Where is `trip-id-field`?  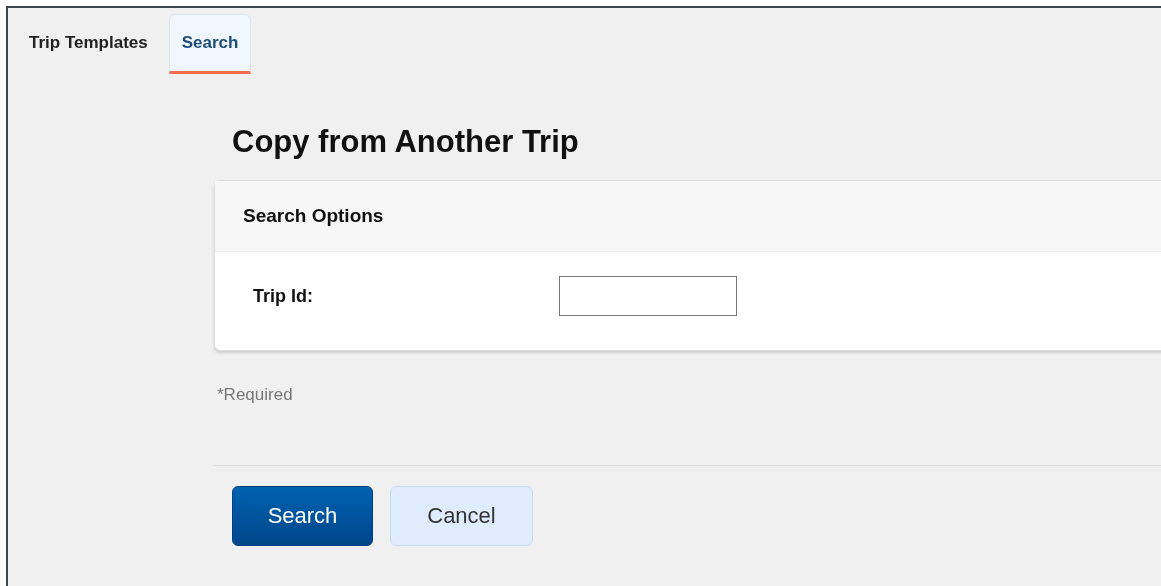 trip-id-field is located at coordinates (648, 296).